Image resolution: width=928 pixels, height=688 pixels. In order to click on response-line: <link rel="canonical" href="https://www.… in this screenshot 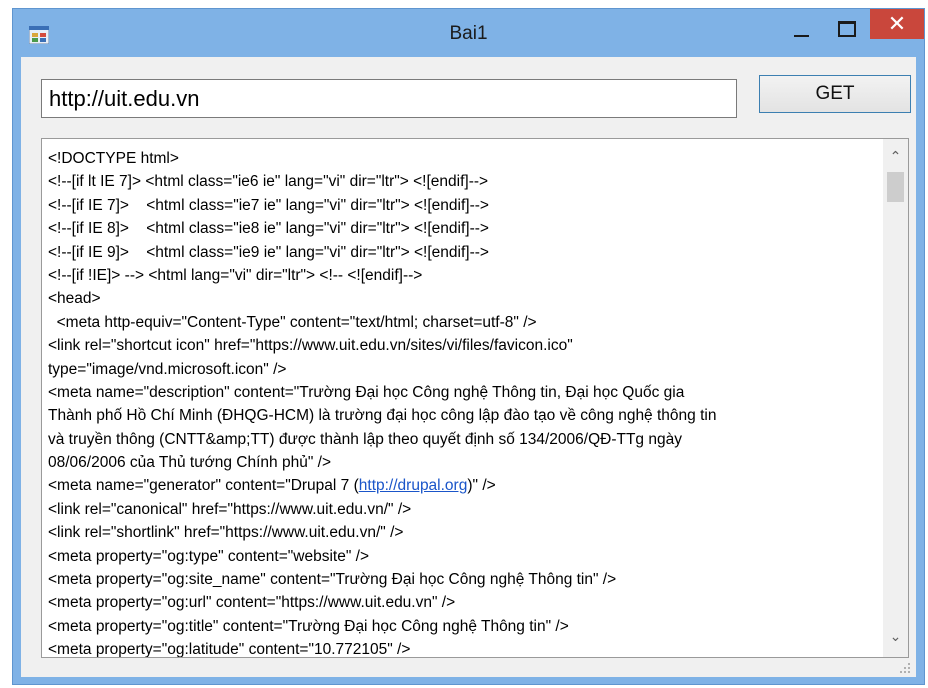, I will do `click(230, 509)`.